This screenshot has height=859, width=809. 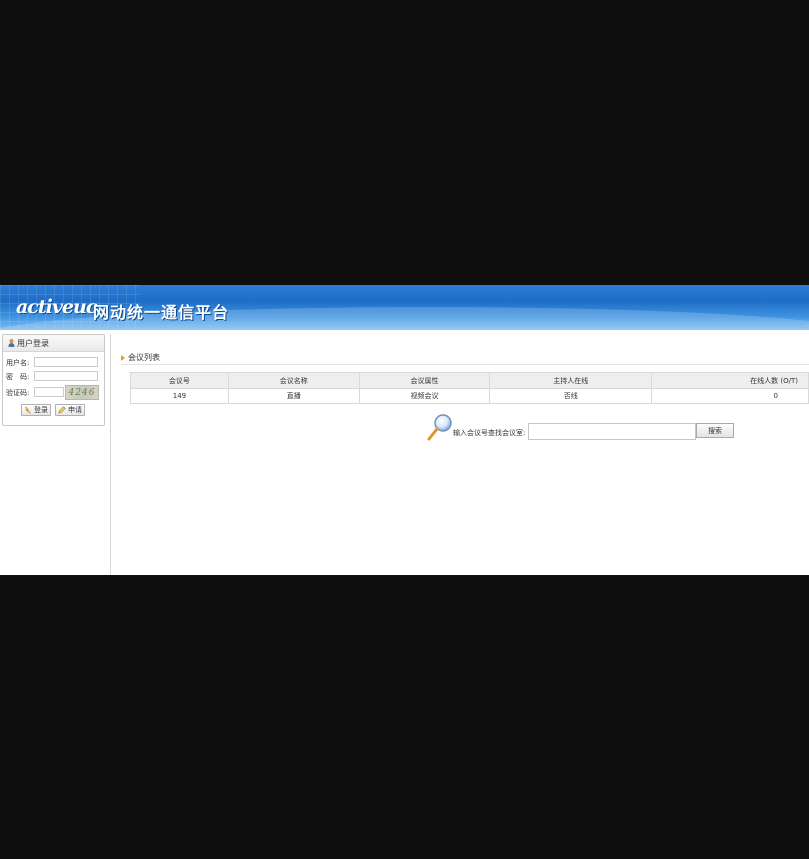 What do you see at coordinates (41, 410) in the screenshot?
I see `login-button-label: 登录` at bounding box center [41, 410].